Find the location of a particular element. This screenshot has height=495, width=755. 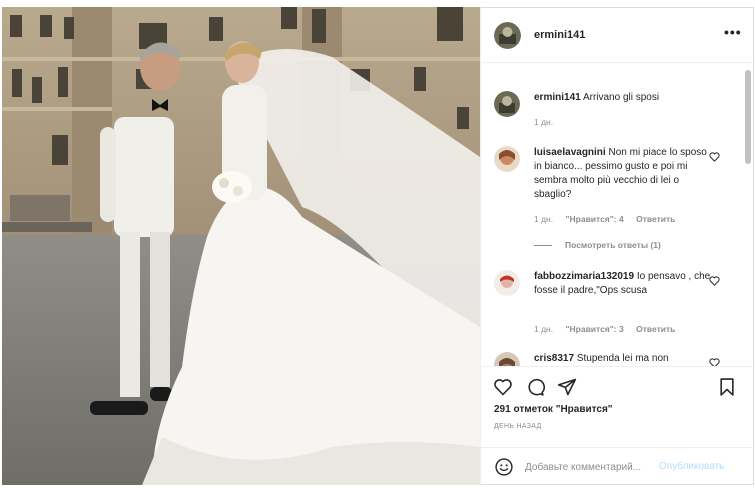

comment-likes-link: "Нравится": 4 is located at coordinates (594, 219).